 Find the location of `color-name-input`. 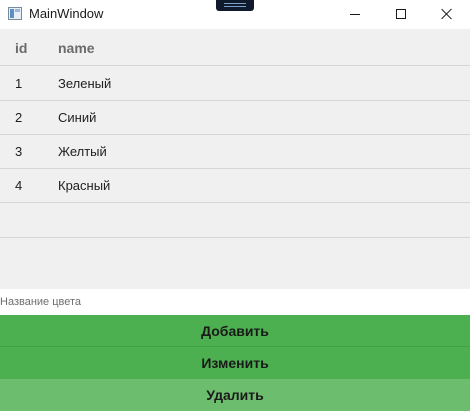

color-name-input is located at coordinates (235, 302).